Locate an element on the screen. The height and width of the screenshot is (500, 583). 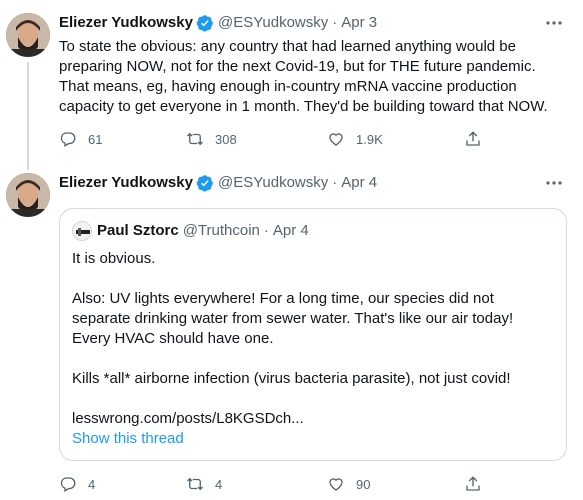
tweet-actions: 4 4 90 is located at coordinates (309, 485).